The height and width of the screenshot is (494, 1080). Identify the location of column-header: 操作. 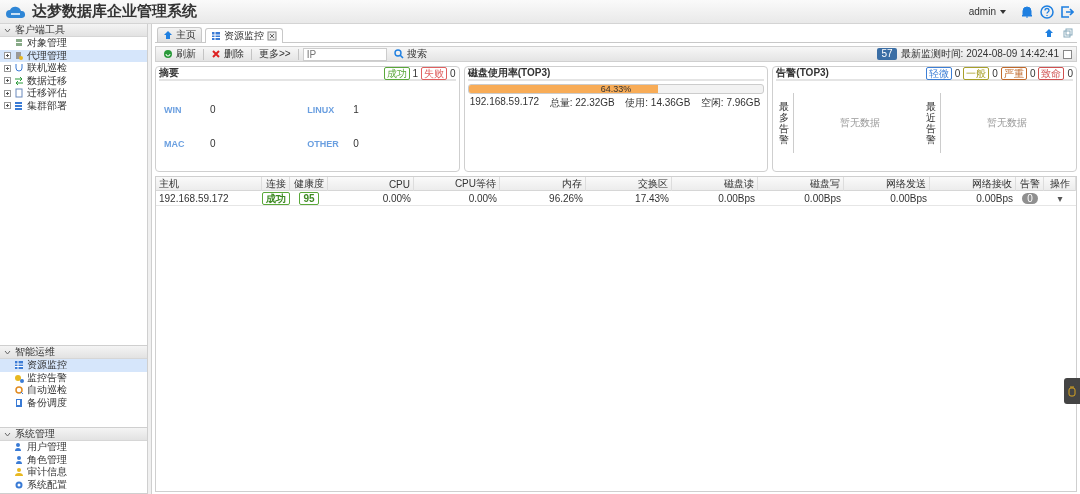
(1060, 184).